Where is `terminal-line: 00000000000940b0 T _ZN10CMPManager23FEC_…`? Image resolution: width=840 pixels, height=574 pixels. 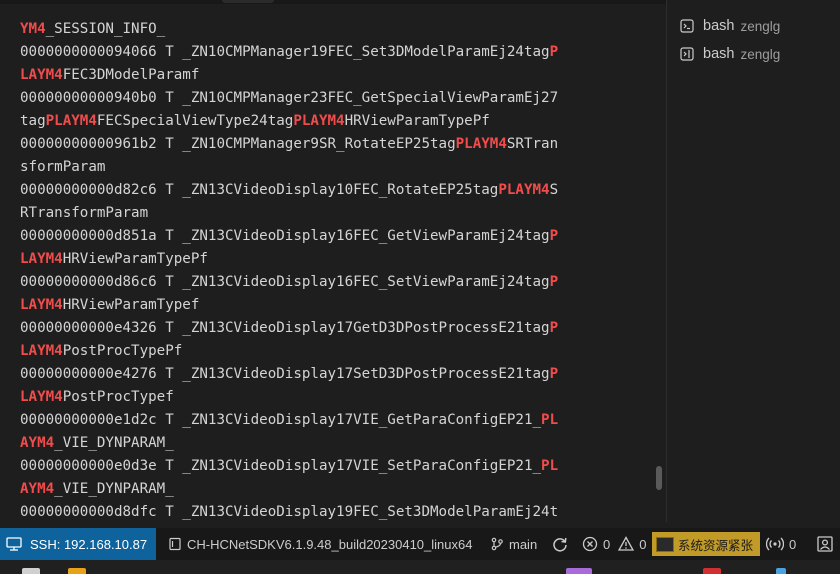
terminal-line: 00000000000940b0 T _ZN10CMPManager23FEC_… is located at coordinates (289, 98).